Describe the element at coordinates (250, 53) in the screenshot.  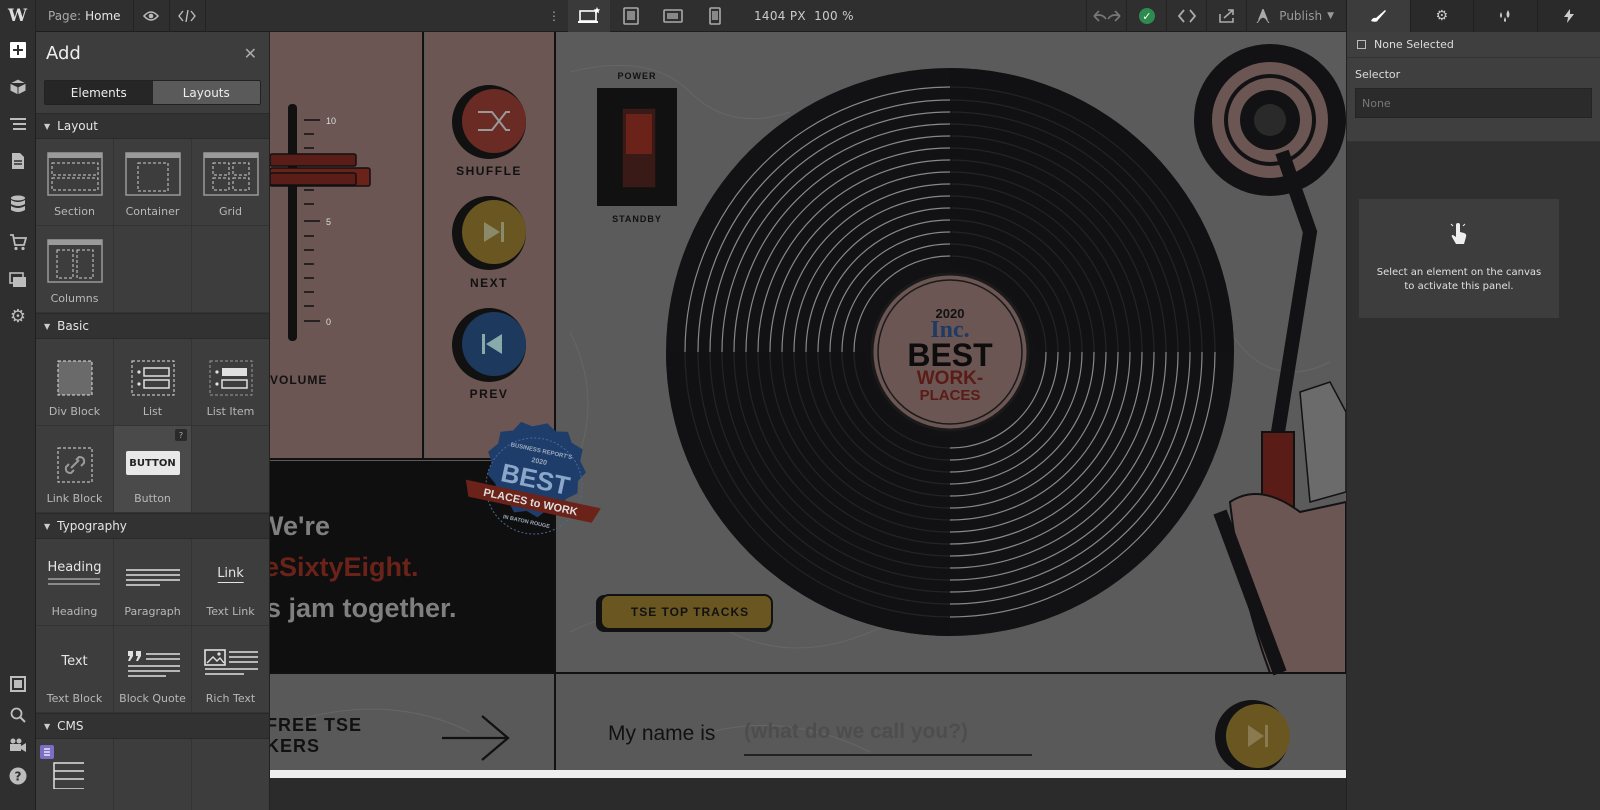
I see `close-icon: ✕` at that location.